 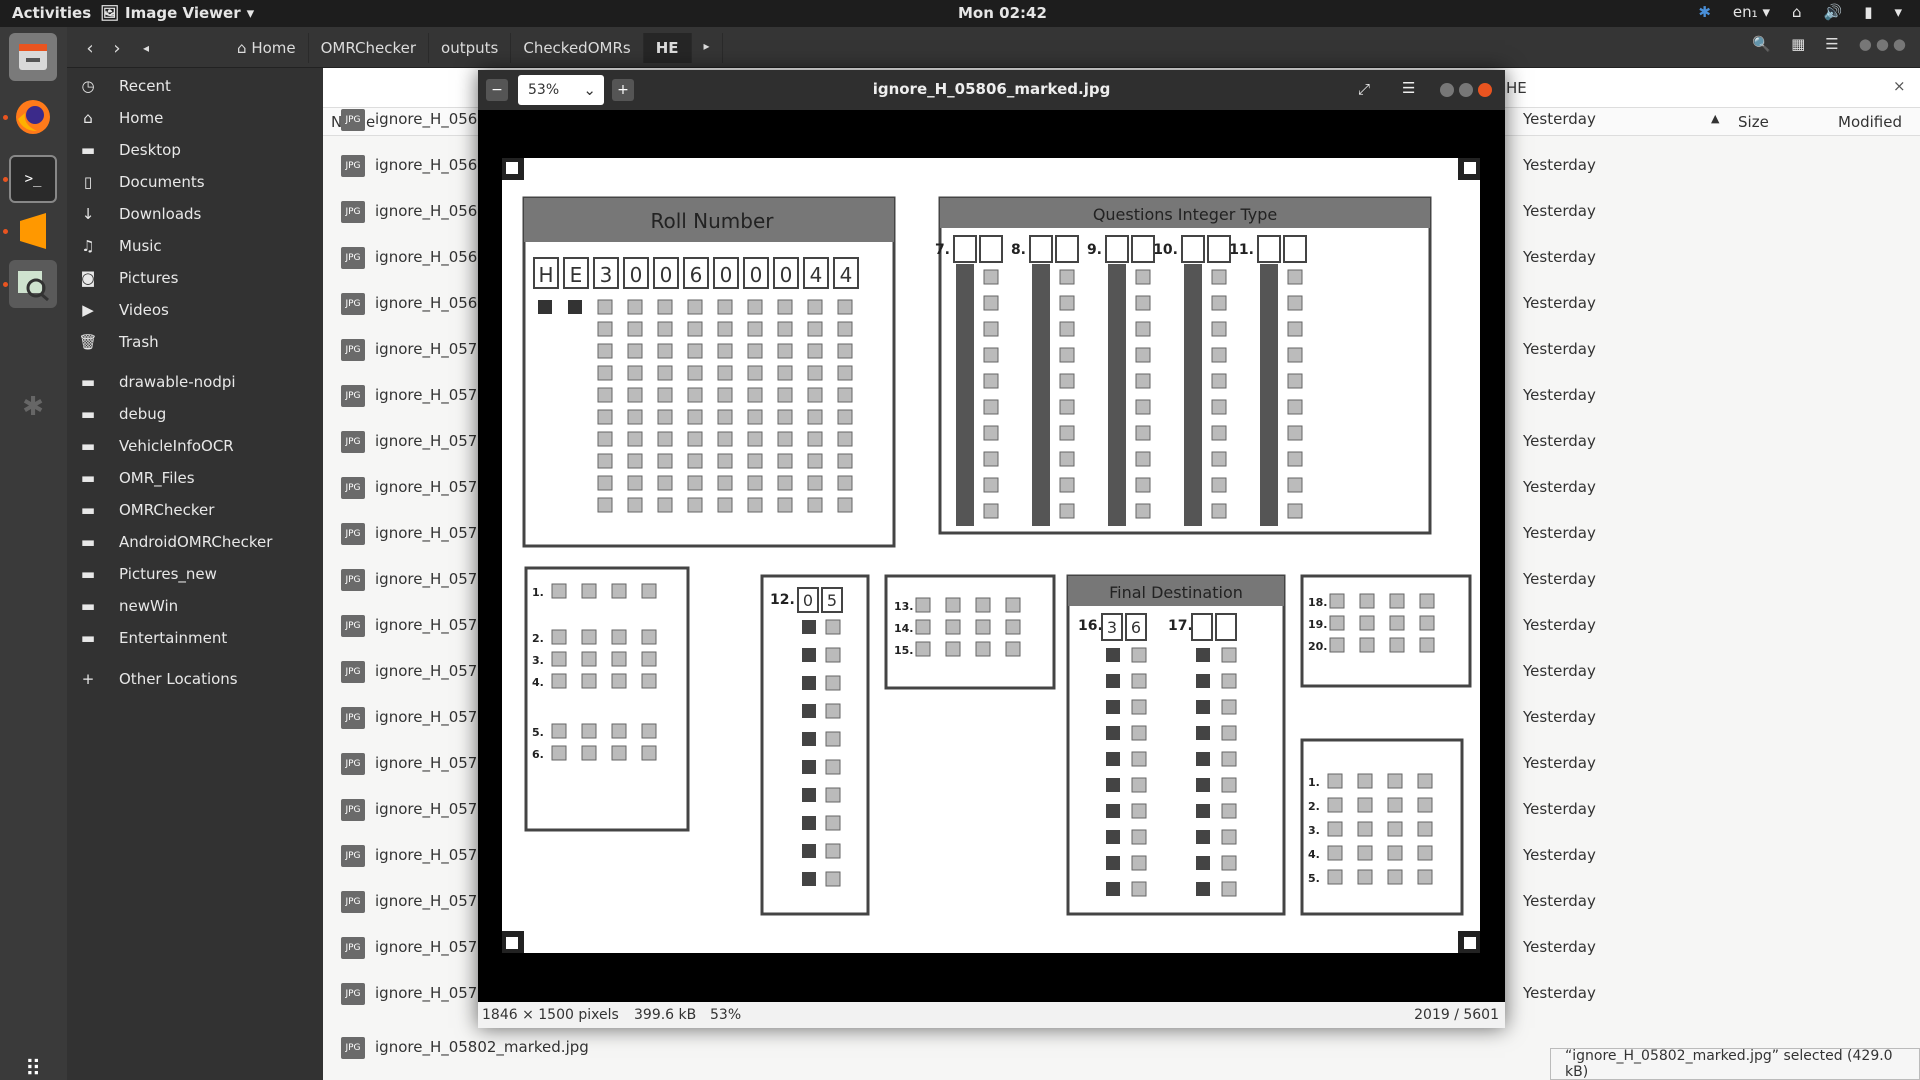 What do you see at coordinates (1751, 12) in the screenshot?
I see `language-indicator: en₁ ▾` at bounding box center [1751, 12].